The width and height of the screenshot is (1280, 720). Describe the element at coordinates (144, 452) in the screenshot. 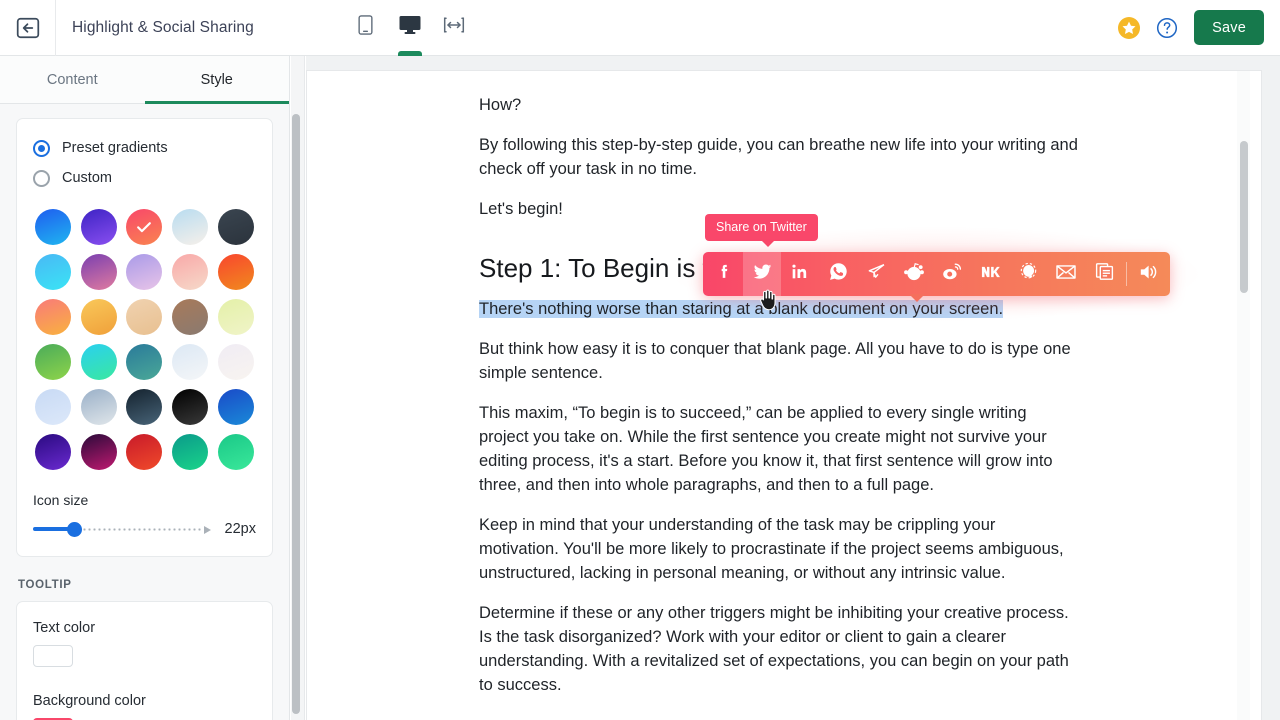

I see `gradient-swatch-crimson-red` at that location.